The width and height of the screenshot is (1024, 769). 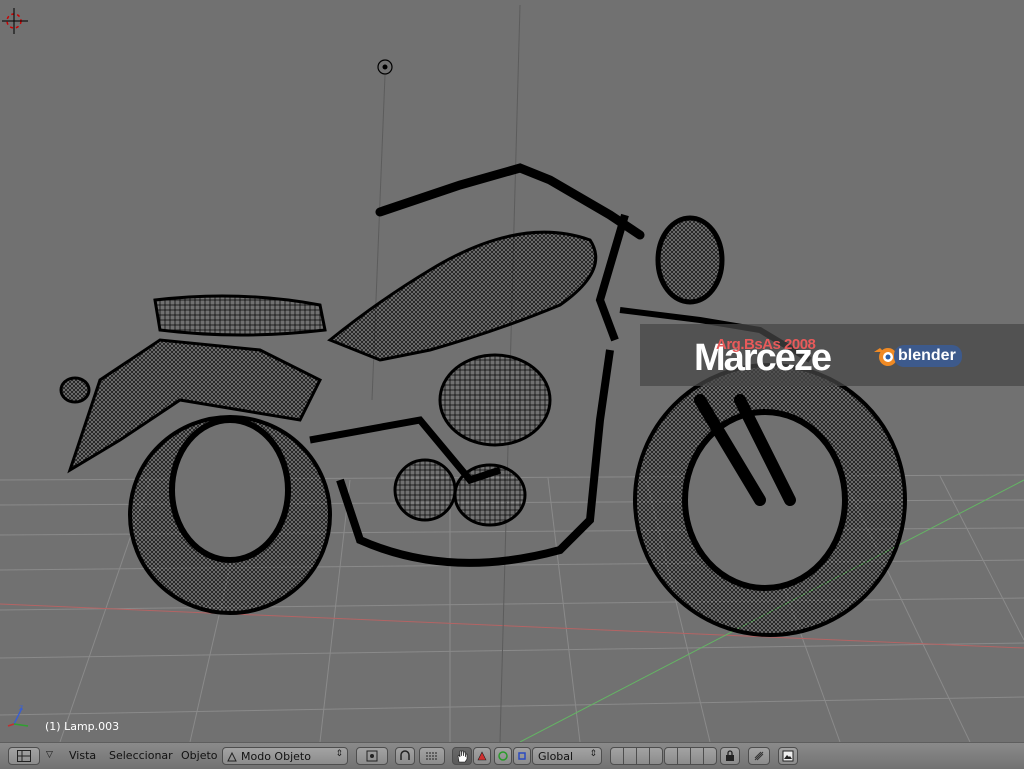 I want to click on editor-type-icon, so click(x=24, y=756).